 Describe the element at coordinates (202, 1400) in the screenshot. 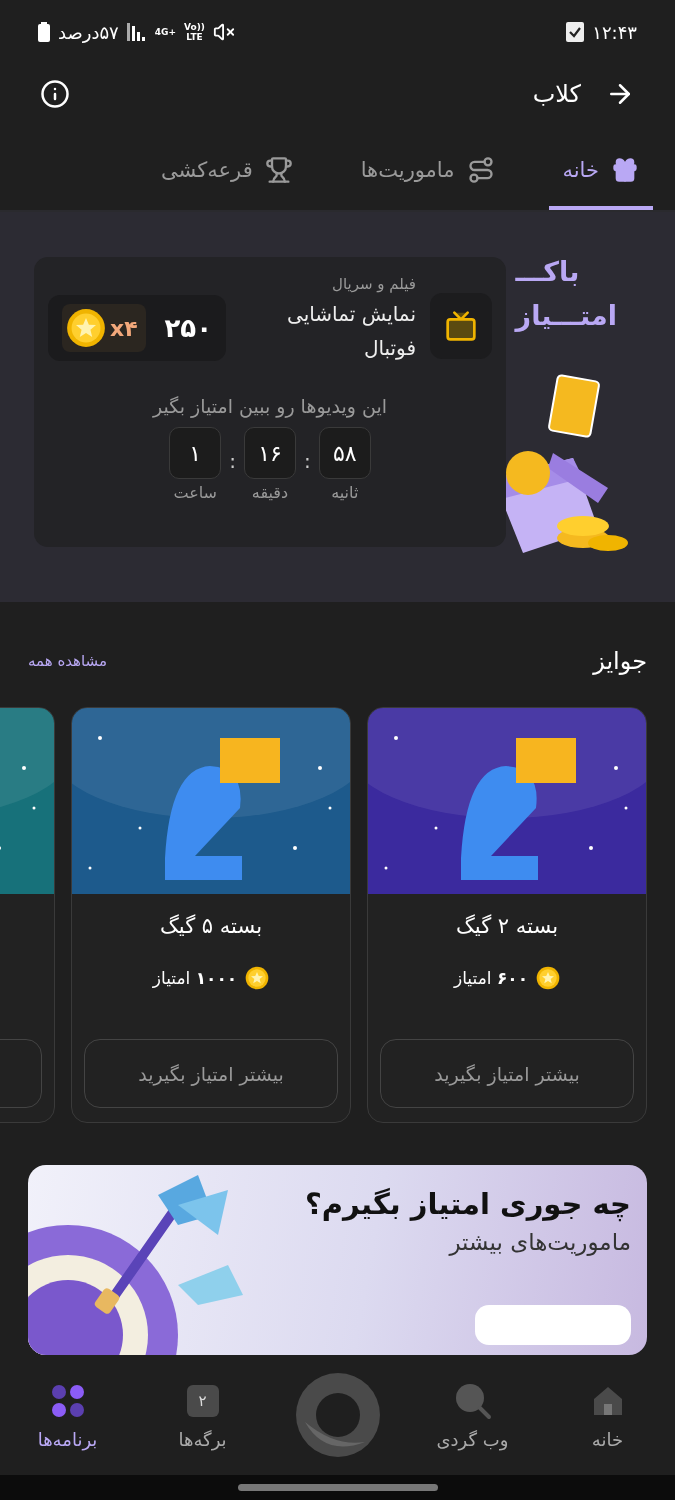

I see `tabs-count-icon: ۲` at that location.